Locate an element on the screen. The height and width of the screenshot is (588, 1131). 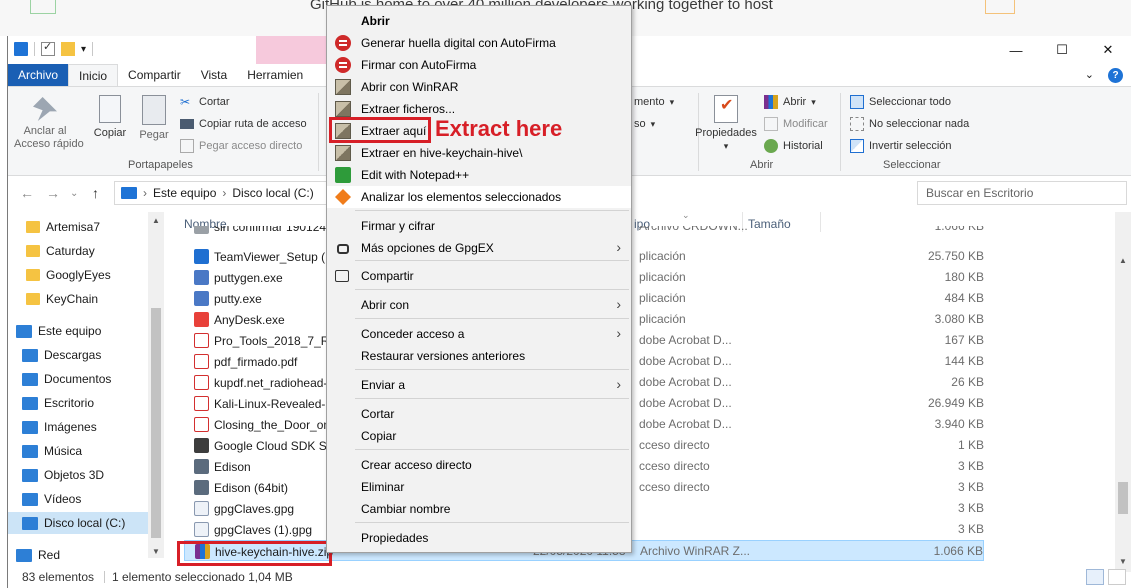
menu-item-copy: Copiar is located at coordinates (479, 436).